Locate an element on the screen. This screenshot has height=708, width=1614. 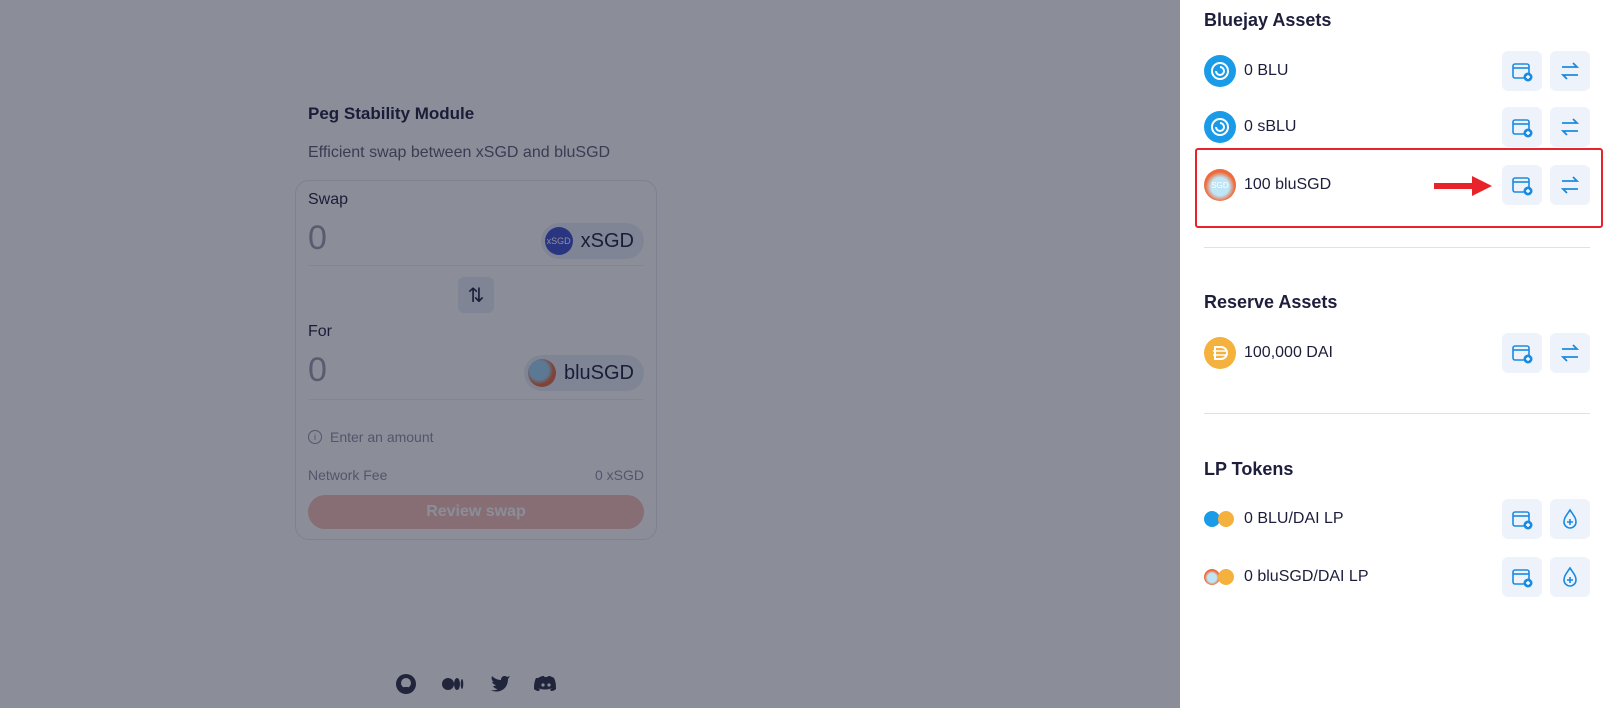
asset-amount: 0 sBLU is located at coordinates (1270, 126).